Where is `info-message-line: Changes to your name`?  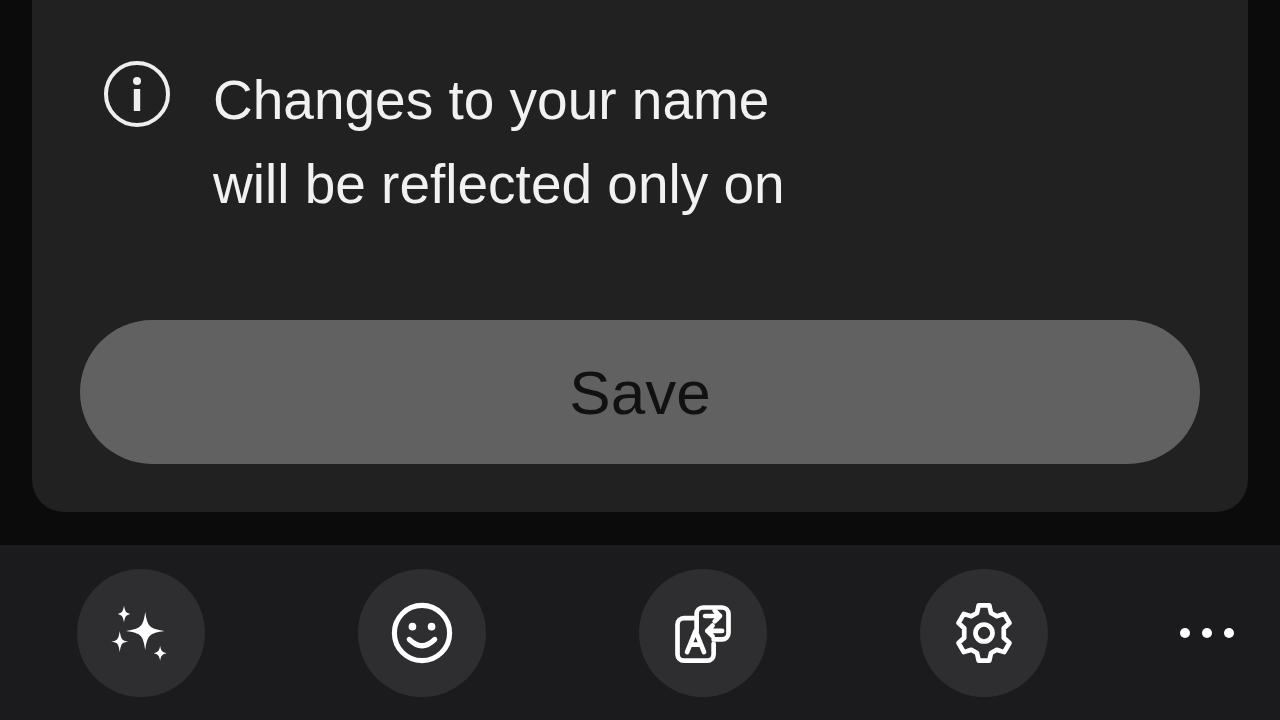
info-message-line: Changes to your name is located at coordinates (492, 100).